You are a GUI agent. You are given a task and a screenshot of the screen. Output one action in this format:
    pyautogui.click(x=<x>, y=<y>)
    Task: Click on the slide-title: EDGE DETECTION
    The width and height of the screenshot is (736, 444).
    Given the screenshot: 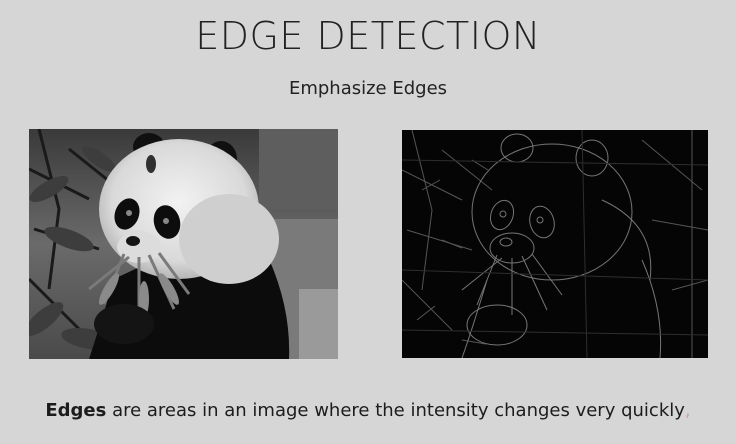 What is the action you would take?
    pyautogui.click(x=368, y=36)
    